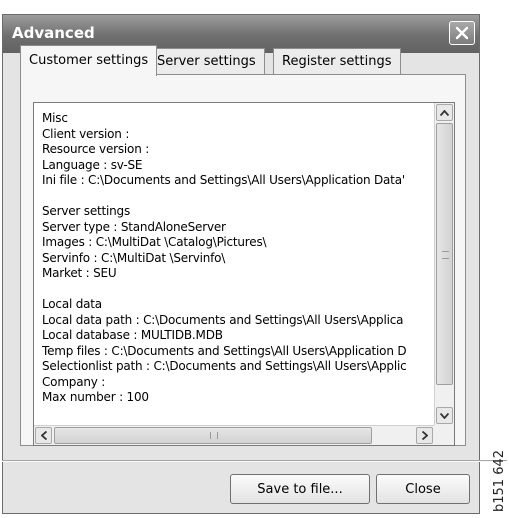 The image size is (509, 518). What do you see at coordinates (213, 435) in the screenshot?
I see `horizontal-scroll-thumb` at bounding box center [213, 435].